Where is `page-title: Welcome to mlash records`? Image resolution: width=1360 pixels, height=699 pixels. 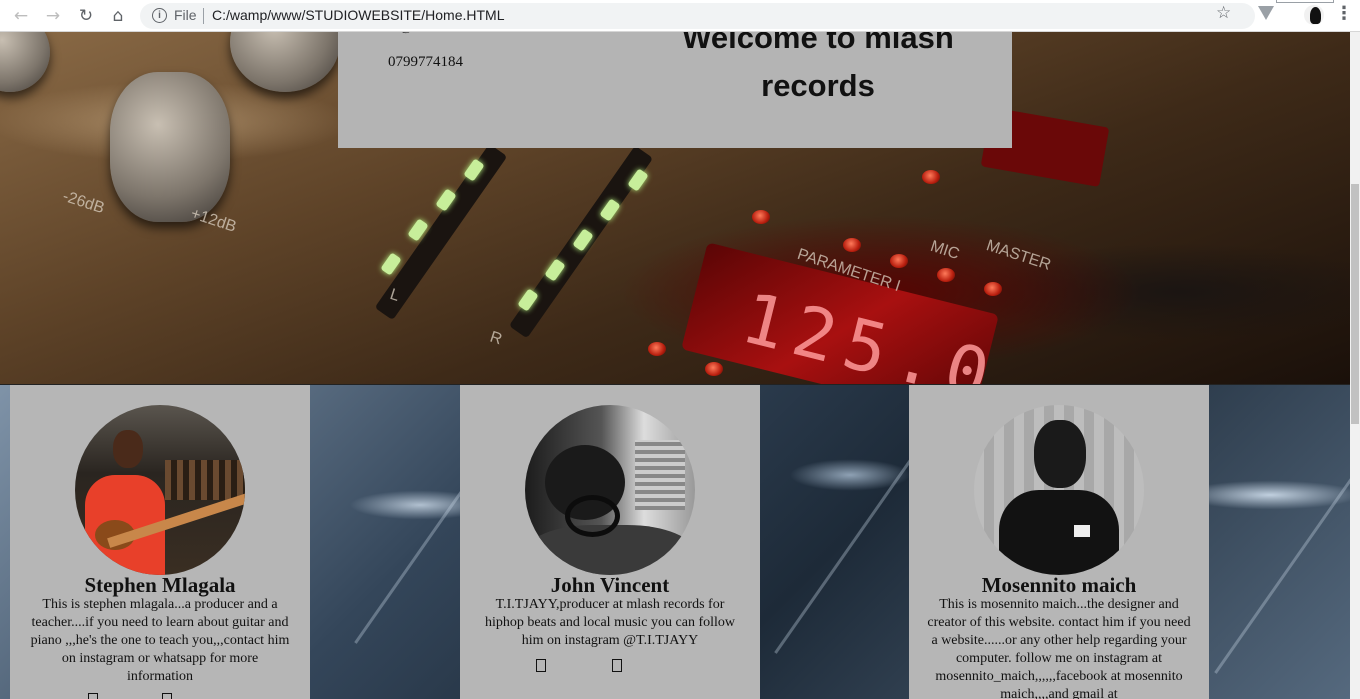
page-title: Welcome to mlash records is located at coordinates (818, 67).